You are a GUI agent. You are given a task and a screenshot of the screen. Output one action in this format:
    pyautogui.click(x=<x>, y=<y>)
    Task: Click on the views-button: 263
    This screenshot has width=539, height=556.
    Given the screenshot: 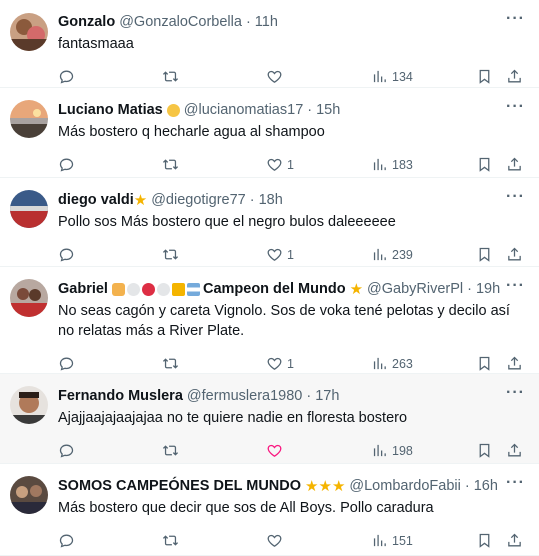 What is the action you would take?
    pyautogui.click(x=392, y=363)
    